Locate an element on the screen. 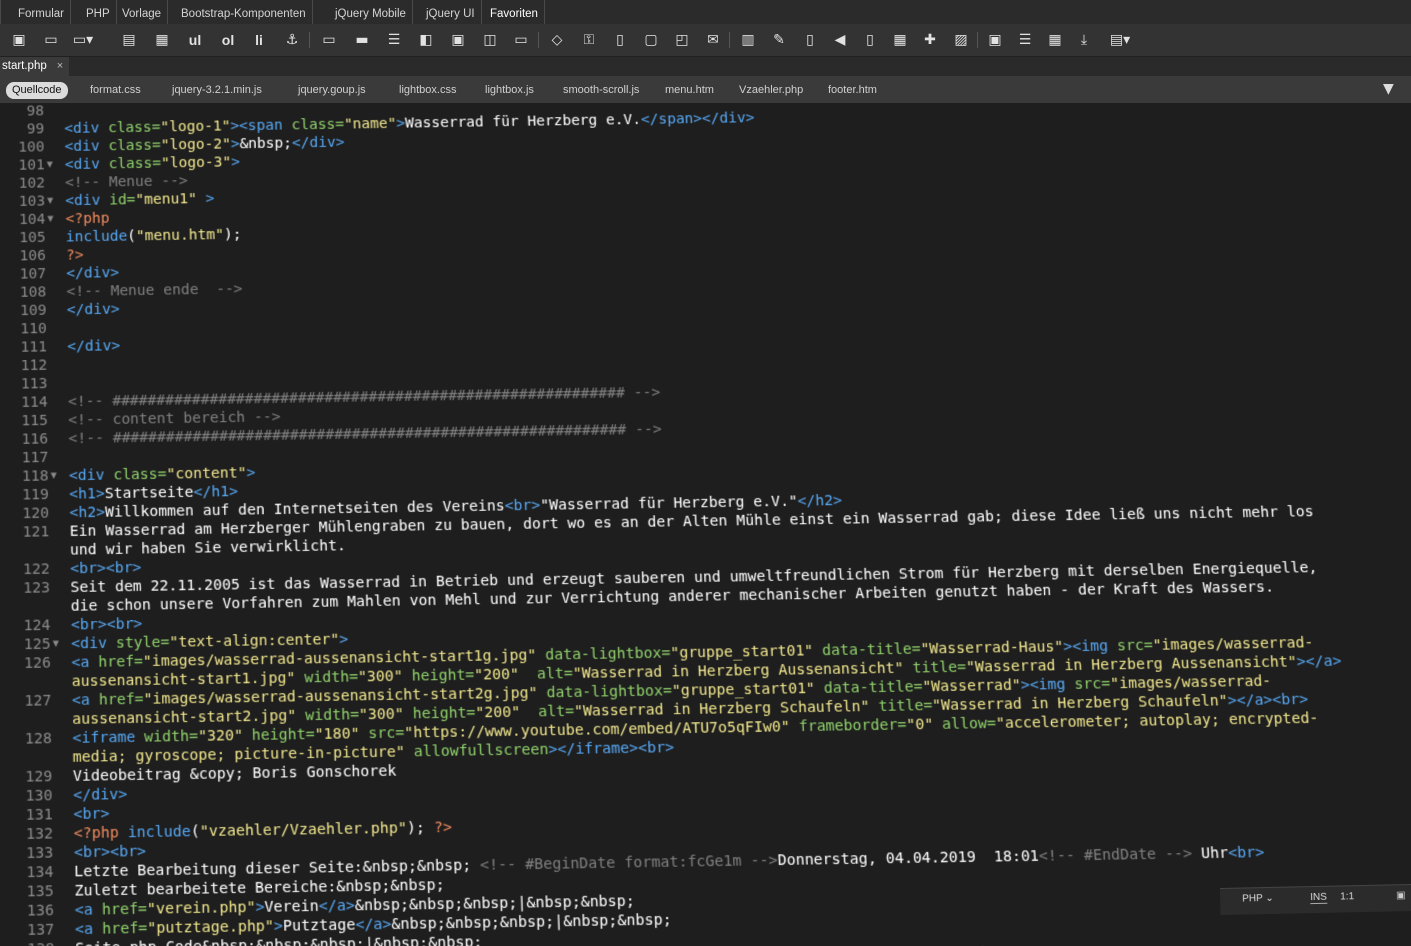 The image size is (1411, 946). download-icon: ⤓ is located at coordinates (1084, 40).